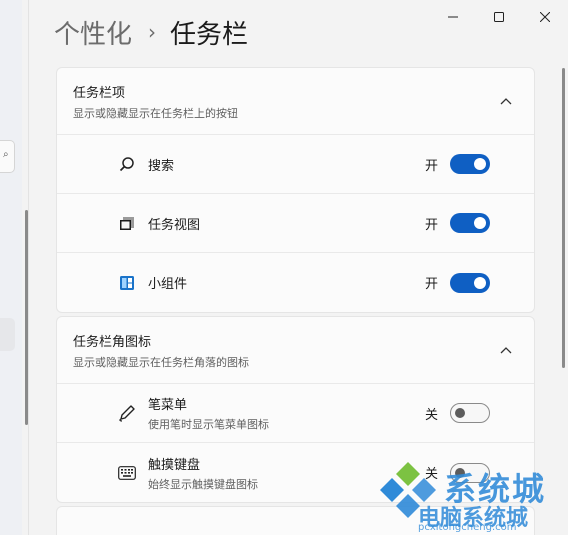 The width and height of the screenshot is (568, 535). What do you see at coordinates (295, 164) in the screenshot?
I see `setting-row-search: 搜索 开` at bounding box center [295, 164].